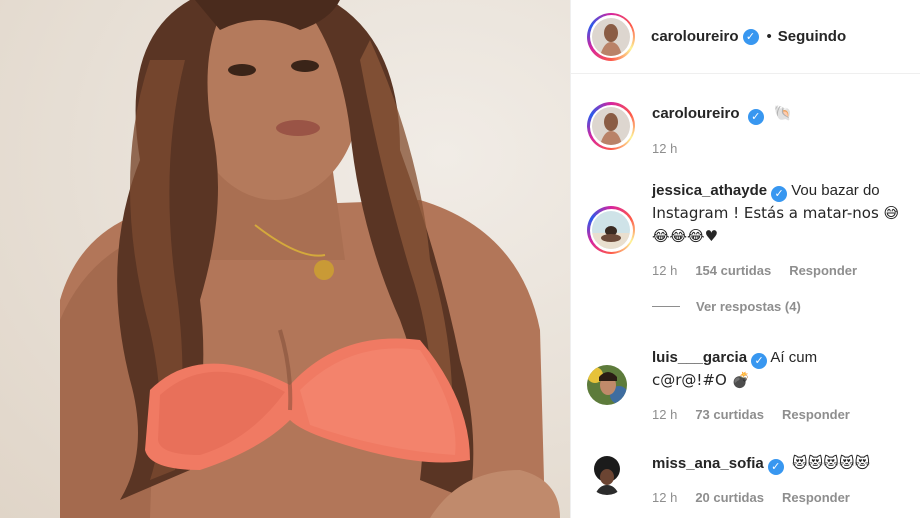 The width and height of the screenshot is (920, 518). I want to click on author-username: caroloureiro, so click(695, 36).